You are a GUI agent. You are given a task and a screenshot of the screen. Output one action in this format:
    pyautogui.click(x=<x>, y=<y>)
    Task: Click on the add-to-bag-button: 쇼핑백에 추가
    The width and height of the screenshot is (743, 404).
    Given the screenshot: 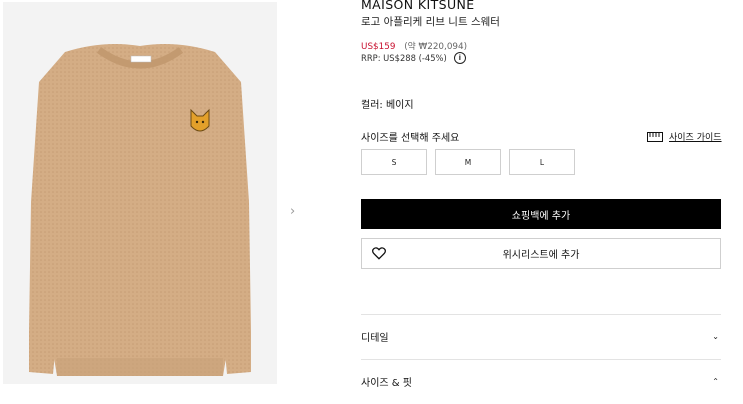 What is the action you would take?
    pyautogui.click(x=541, y=214)
    